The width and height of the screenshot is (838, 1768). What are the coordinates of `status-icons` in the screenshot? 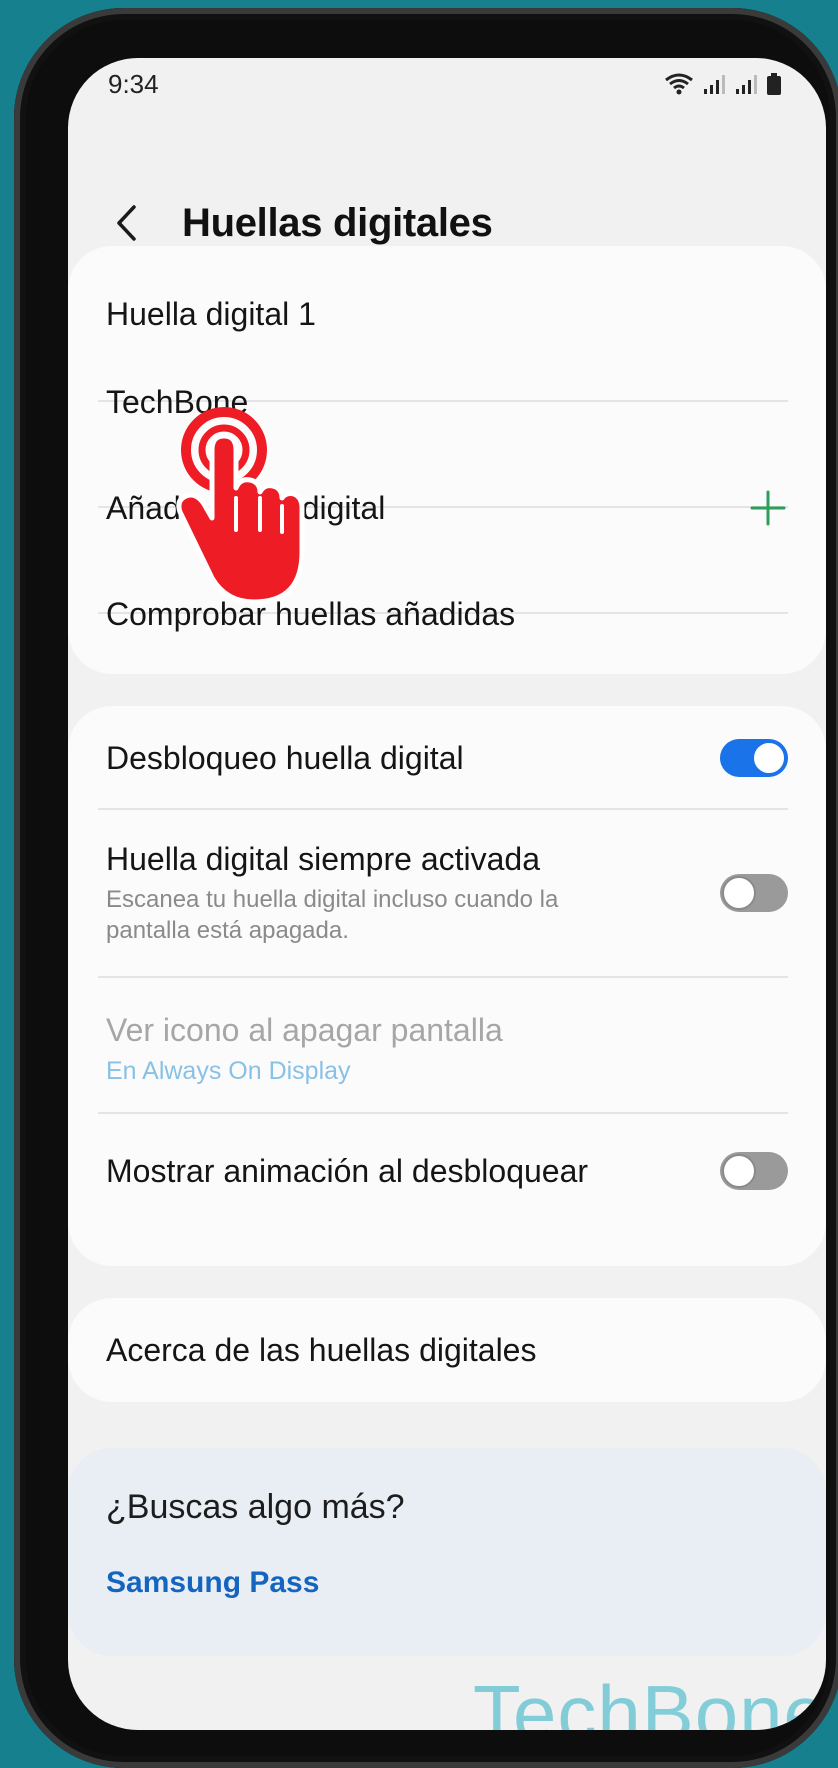 It's located at (723, 84).